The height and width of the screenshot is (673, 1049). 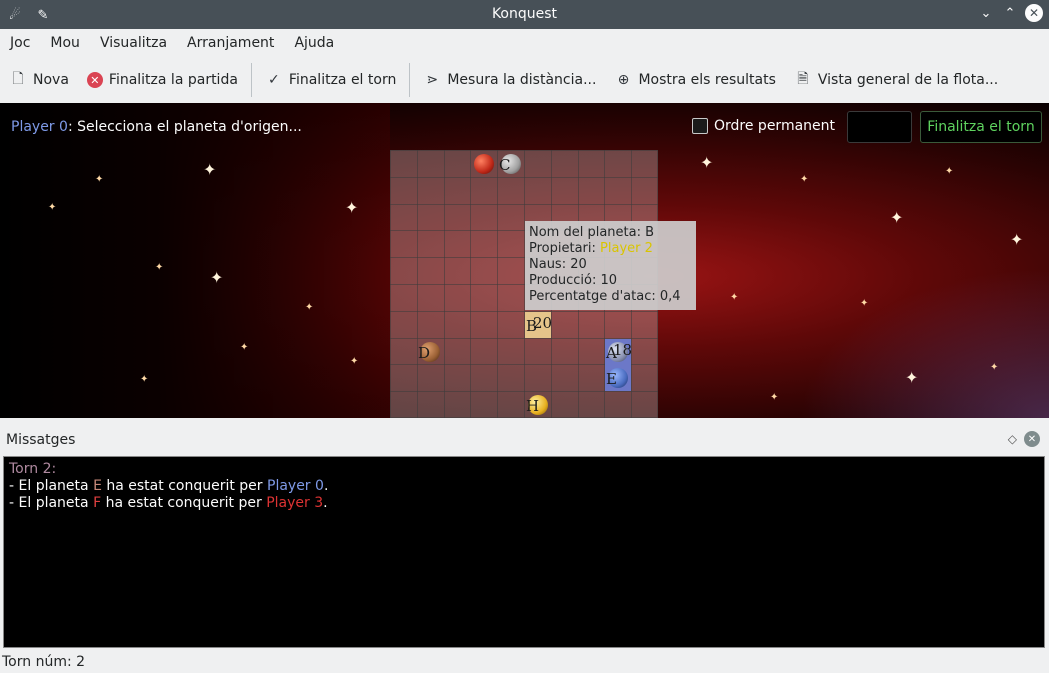 I want to click on planet-d: D, so click(x=430, y=352).